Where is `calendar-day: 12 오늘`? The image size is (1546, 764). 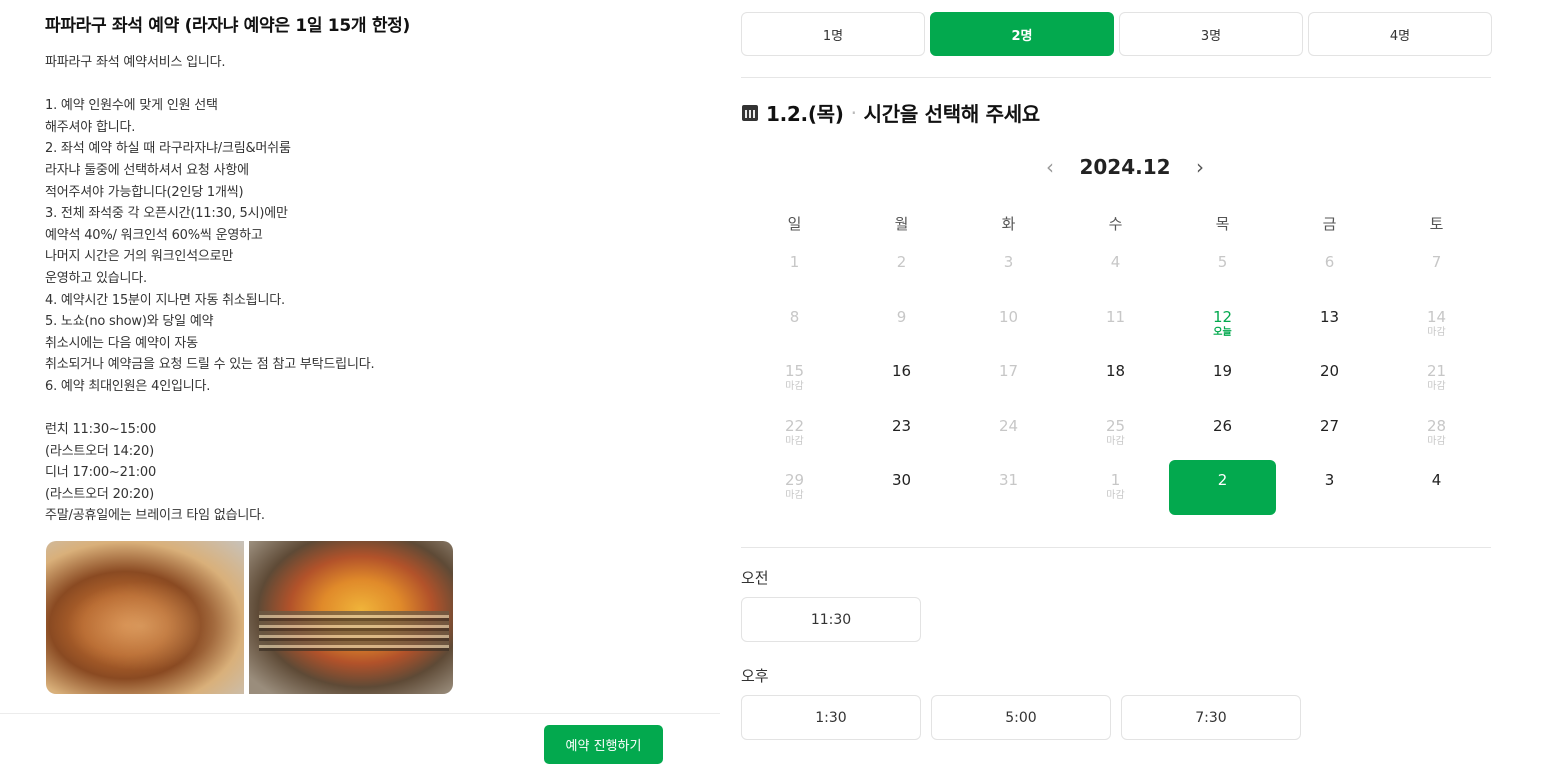
calendar-day: 12 오늘 is located at coordinates (1222, 324).